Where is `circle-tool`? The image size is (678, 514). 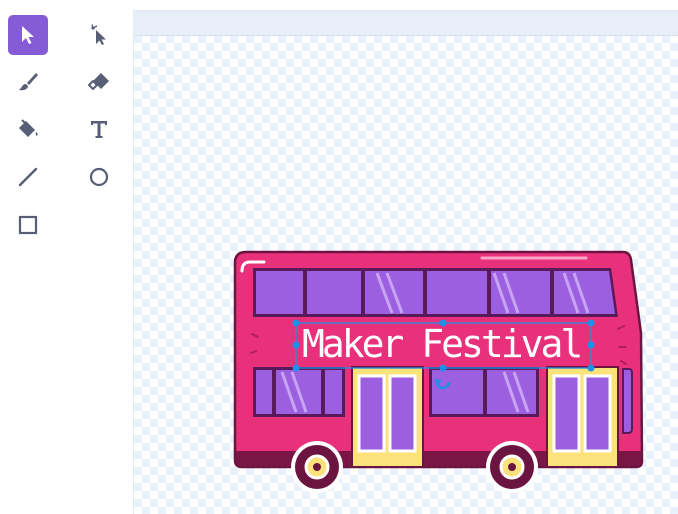 circle-tool is located at coordinates (99, 177).